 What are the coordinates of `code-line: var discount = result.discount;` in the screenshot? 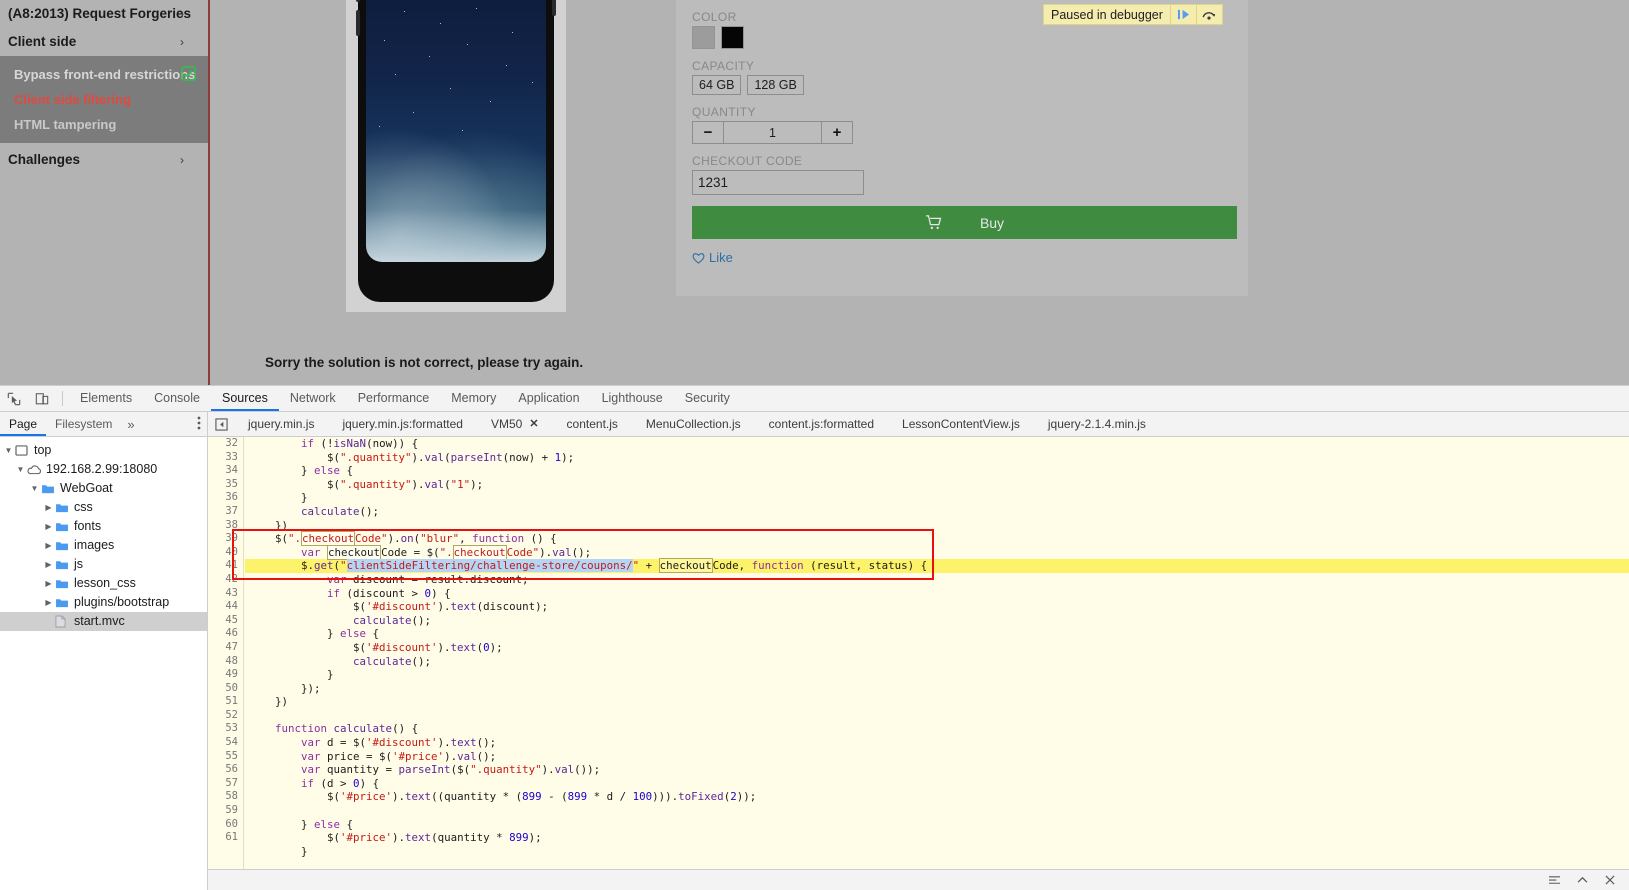 It's located at (428, 579).